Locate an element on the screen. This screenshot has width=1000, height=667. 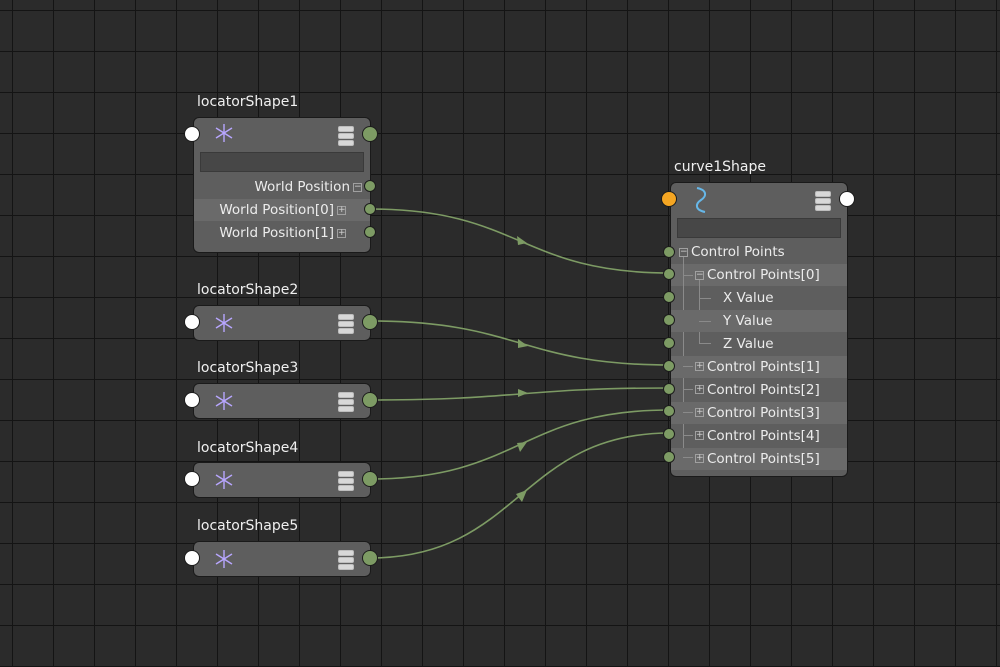
z-value-plug is located at coordinates (669, 343).